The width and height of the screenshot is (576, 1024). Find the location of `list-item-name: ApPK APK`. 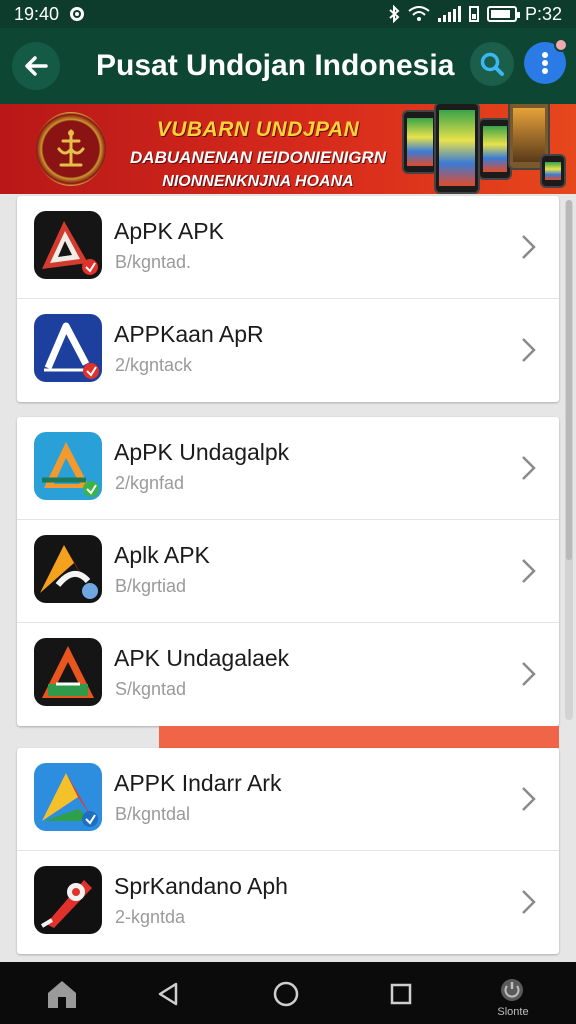

list-item-name: ApPK APK is located at coordinates (169, 231).